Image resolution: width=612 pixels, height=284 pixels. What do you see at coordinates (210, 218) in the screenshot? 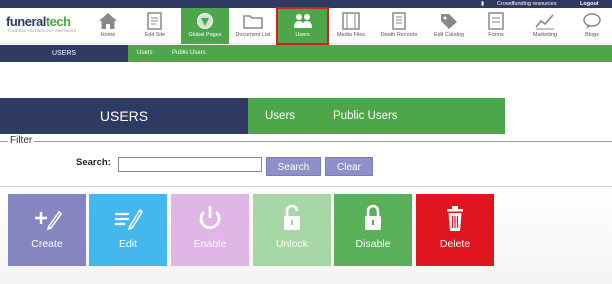
I see `power-icon` at bounding box center [210, 218].